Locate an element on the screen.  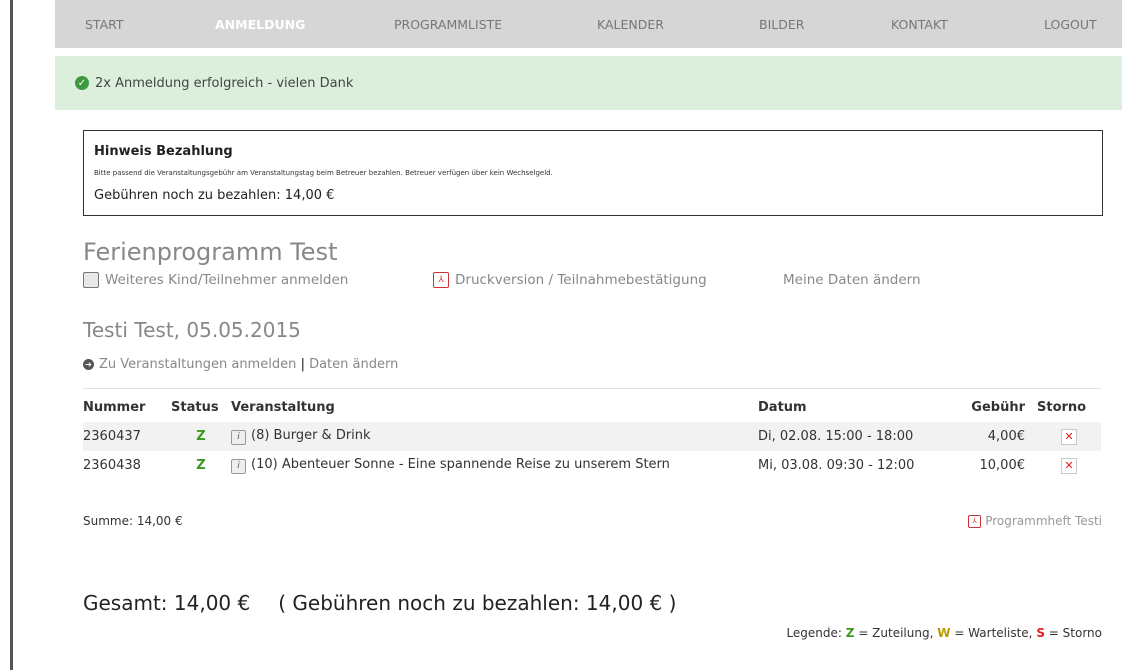
legend-z-text: = Zuteilung, is located at coordinates (896, 633).